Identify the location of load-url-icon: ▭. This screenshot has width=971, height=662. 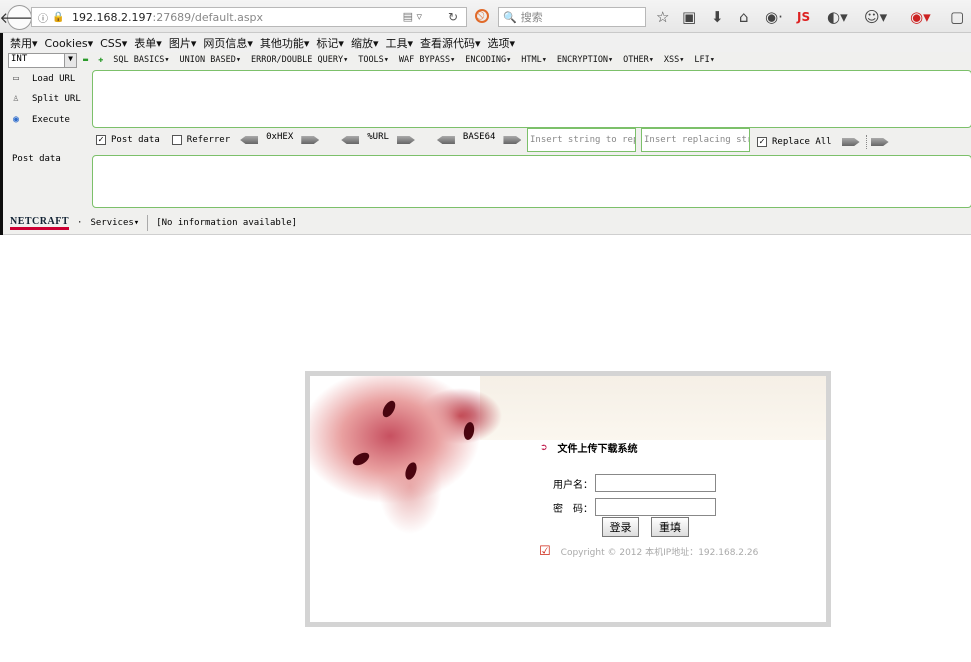
(16, 78).